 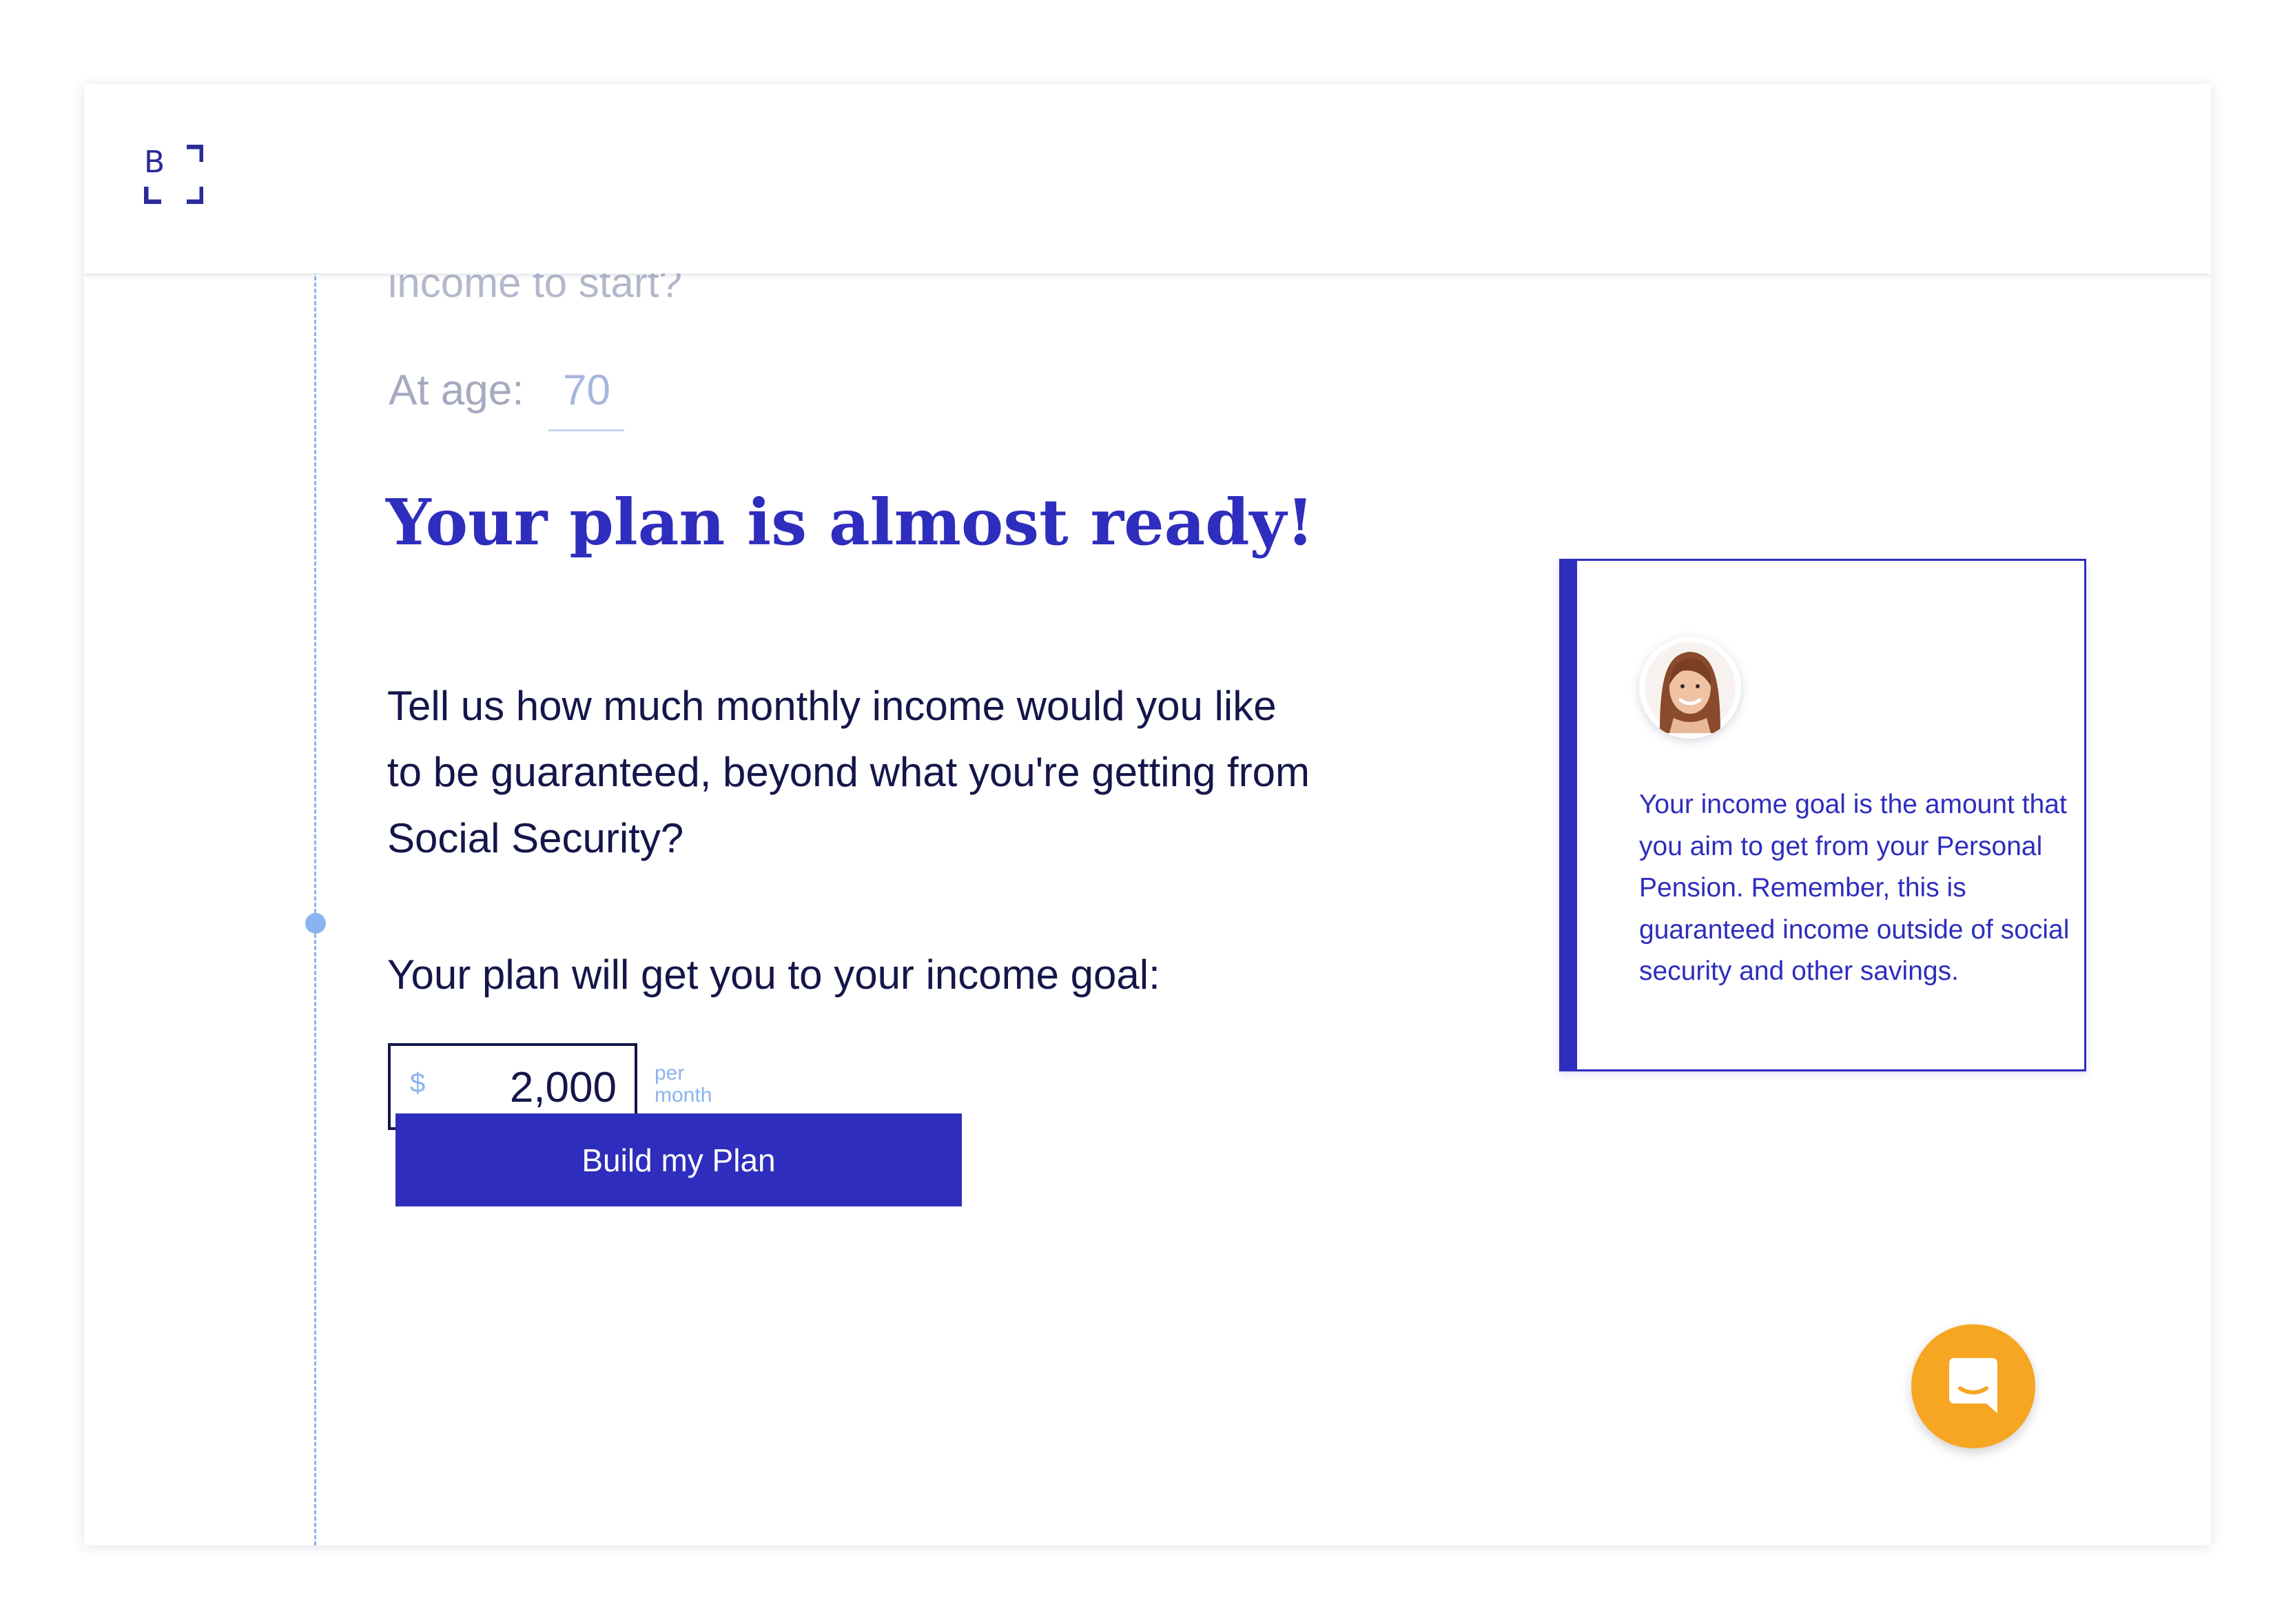 I want to click on per-month-label: per month, so click(x=696, y=1084).